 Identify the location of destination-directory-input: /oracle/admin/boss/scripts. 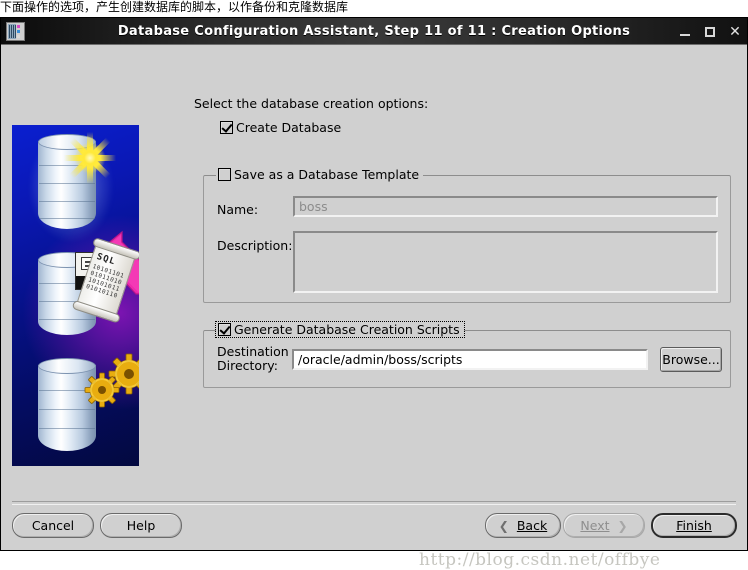
(470, 359).